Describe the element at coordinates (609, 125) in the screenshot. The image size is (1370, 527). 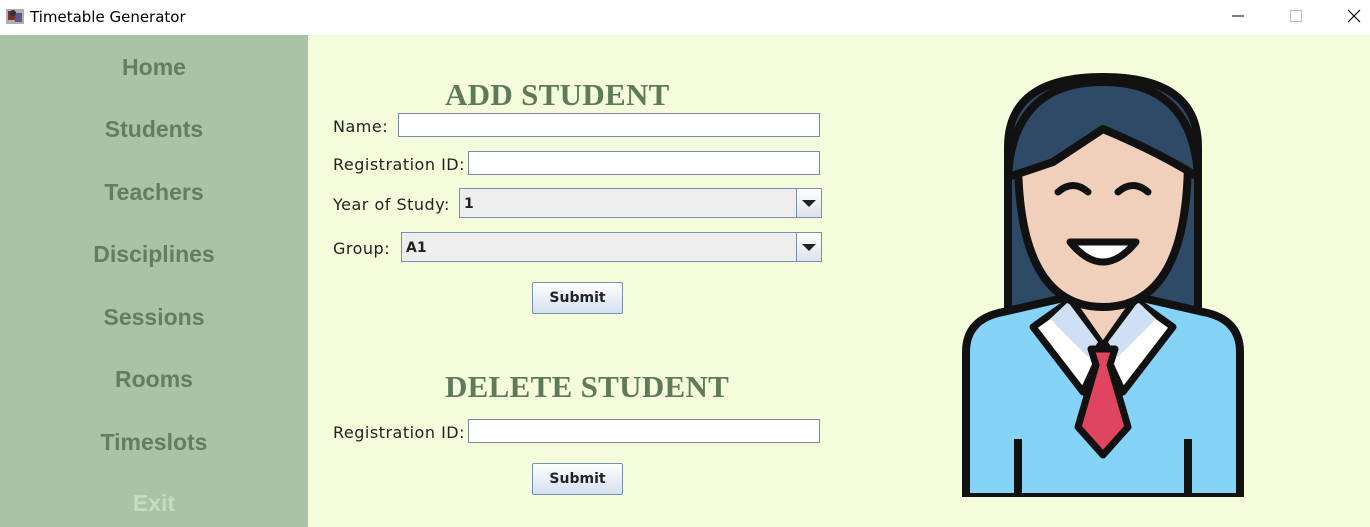
I see `name-field` at that location.